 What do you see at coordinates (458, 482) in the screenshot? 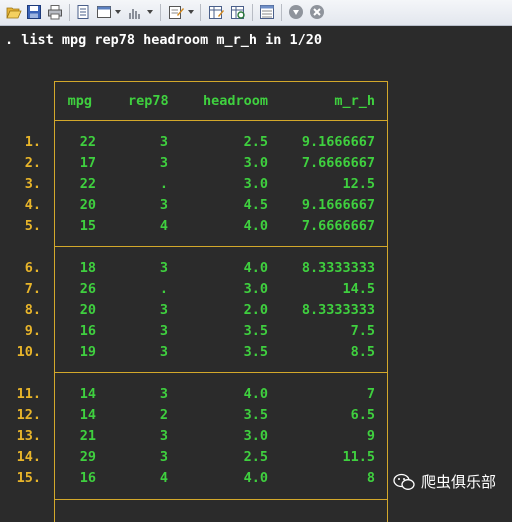
I see `watermark-text: 爬虫俱乐部` at bounding box center [458, 482].